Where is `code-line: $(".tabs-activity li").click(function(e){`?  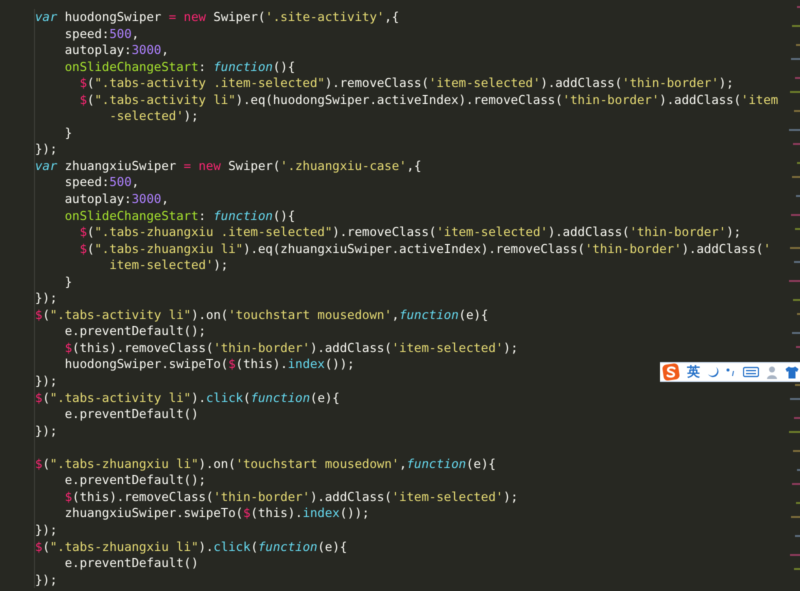
code-line: $(".tabs-activity li").click(function(e){ is located at coordinates (187, 398).